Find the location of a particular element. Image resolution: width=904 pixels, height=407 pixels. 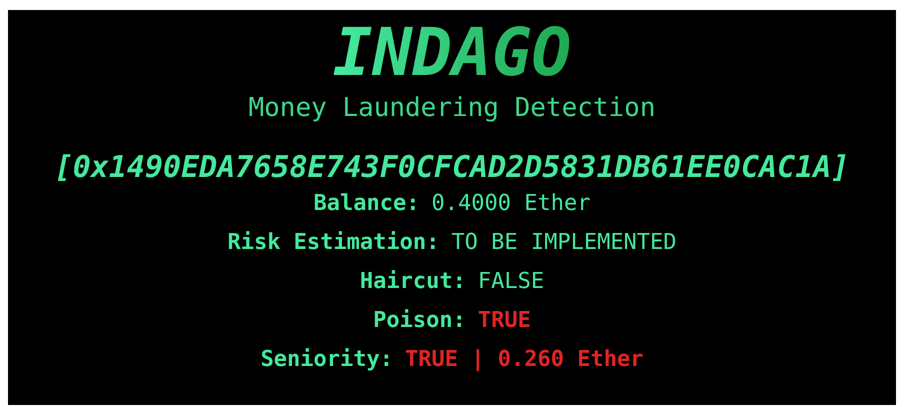

field-label: Poison: is located at coordinates (419, 320).